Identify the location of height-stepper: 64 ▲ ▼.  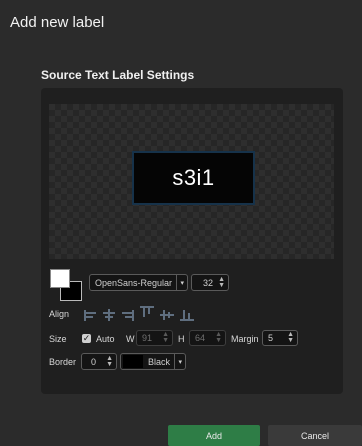
(207, 338).